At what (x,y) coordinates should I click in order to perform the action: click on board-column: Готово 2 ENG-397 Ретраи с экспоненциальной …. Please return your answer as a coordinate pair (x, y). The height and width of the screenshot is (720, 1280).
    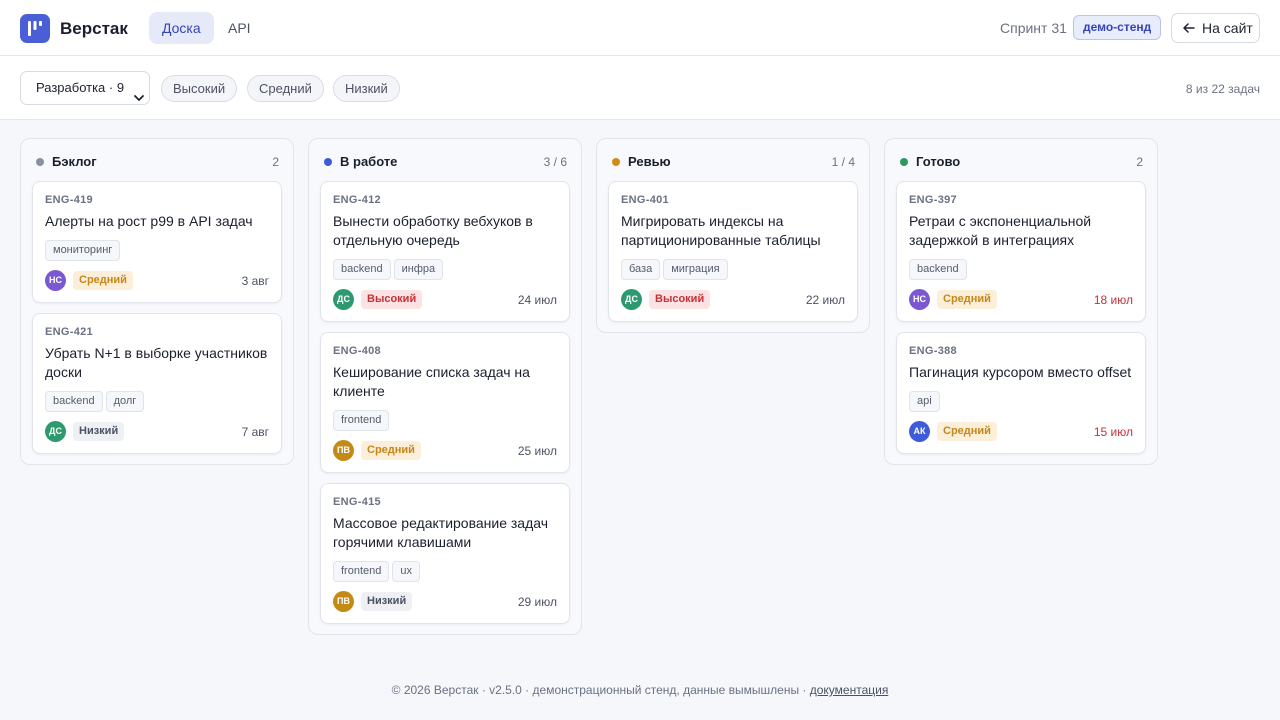
    Looking at the image, I should click on (1021, 301).